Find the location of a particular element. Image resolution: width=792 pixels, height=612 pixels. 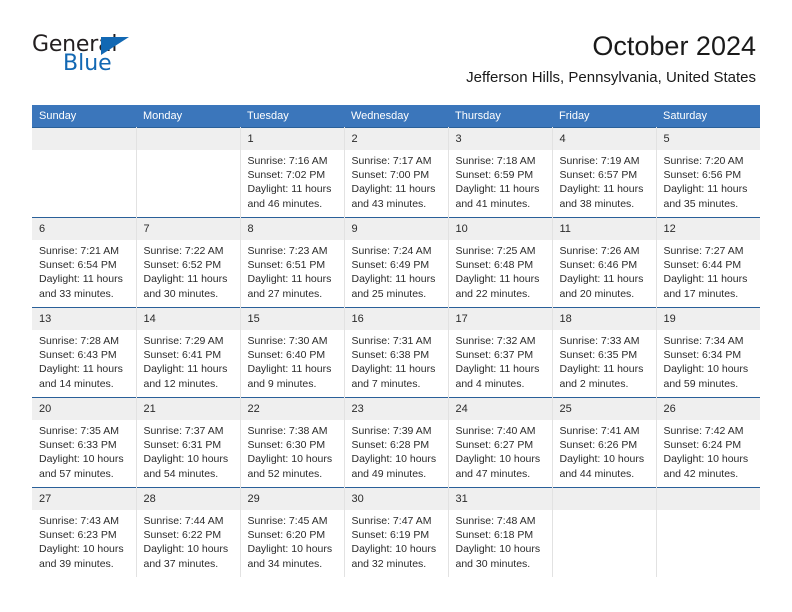

sunset-text: Sunset: 6:46 PM is located at coordinates (598, 265).